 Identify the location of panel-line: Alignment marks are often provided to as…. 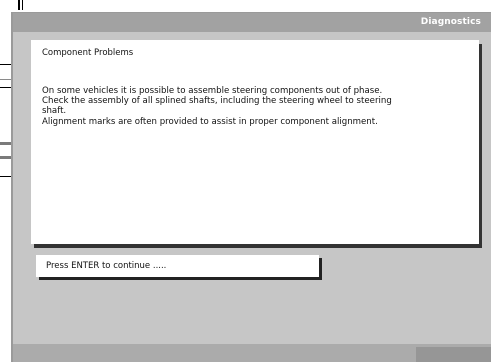
(210, 121).